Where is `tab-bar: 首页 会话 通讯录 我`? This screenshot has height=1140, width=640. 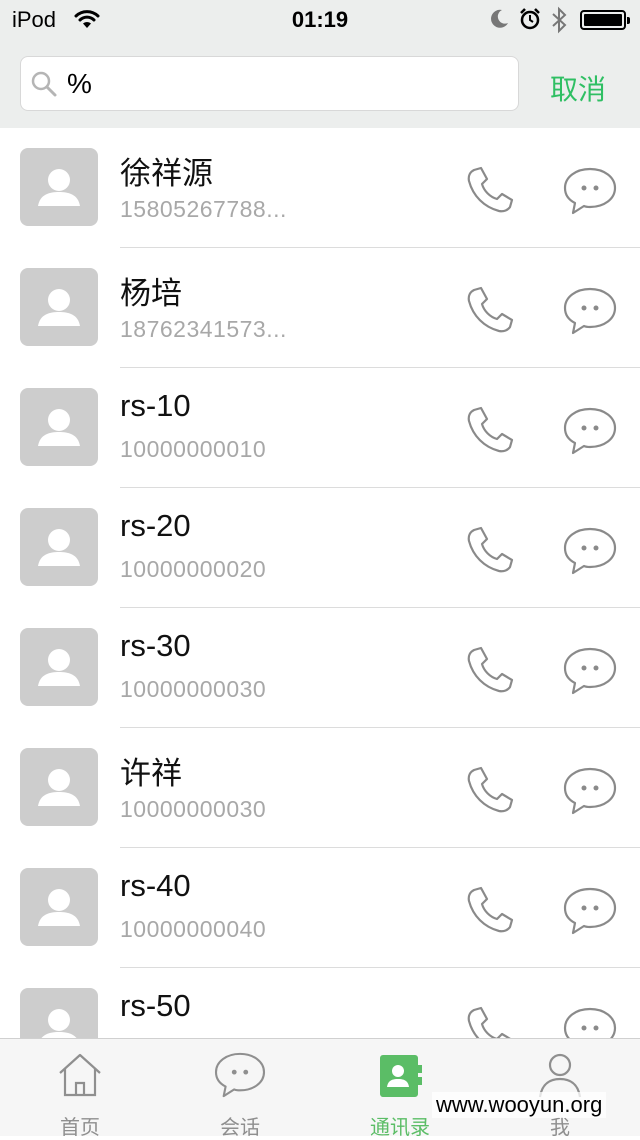
tab-bar: 首页 会话 通讯录 我 is located at coordinates (320, 1088).